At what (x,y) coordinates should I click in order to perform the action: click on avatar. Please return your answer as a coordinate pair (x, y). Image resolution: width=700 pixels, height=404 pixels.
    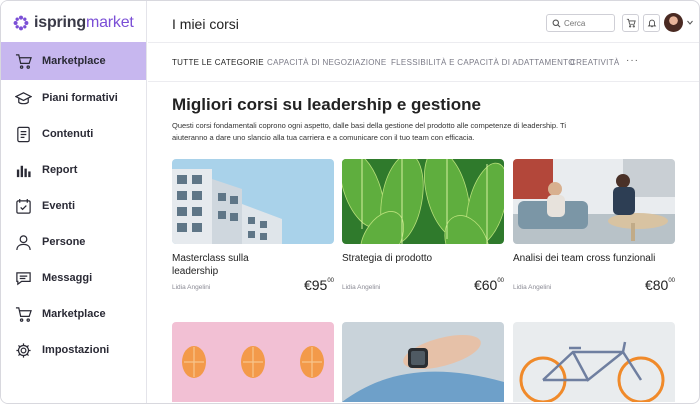
    Looking at the image, I should click on (673, 22).